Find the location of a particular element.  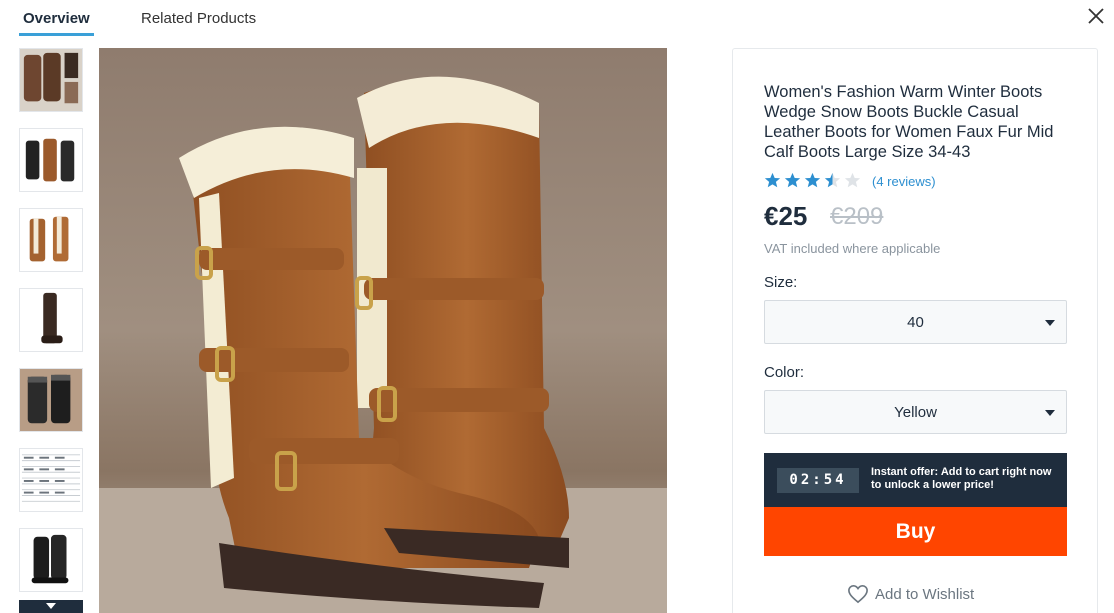

color-label: Color: is located at coordinates (784, 372).